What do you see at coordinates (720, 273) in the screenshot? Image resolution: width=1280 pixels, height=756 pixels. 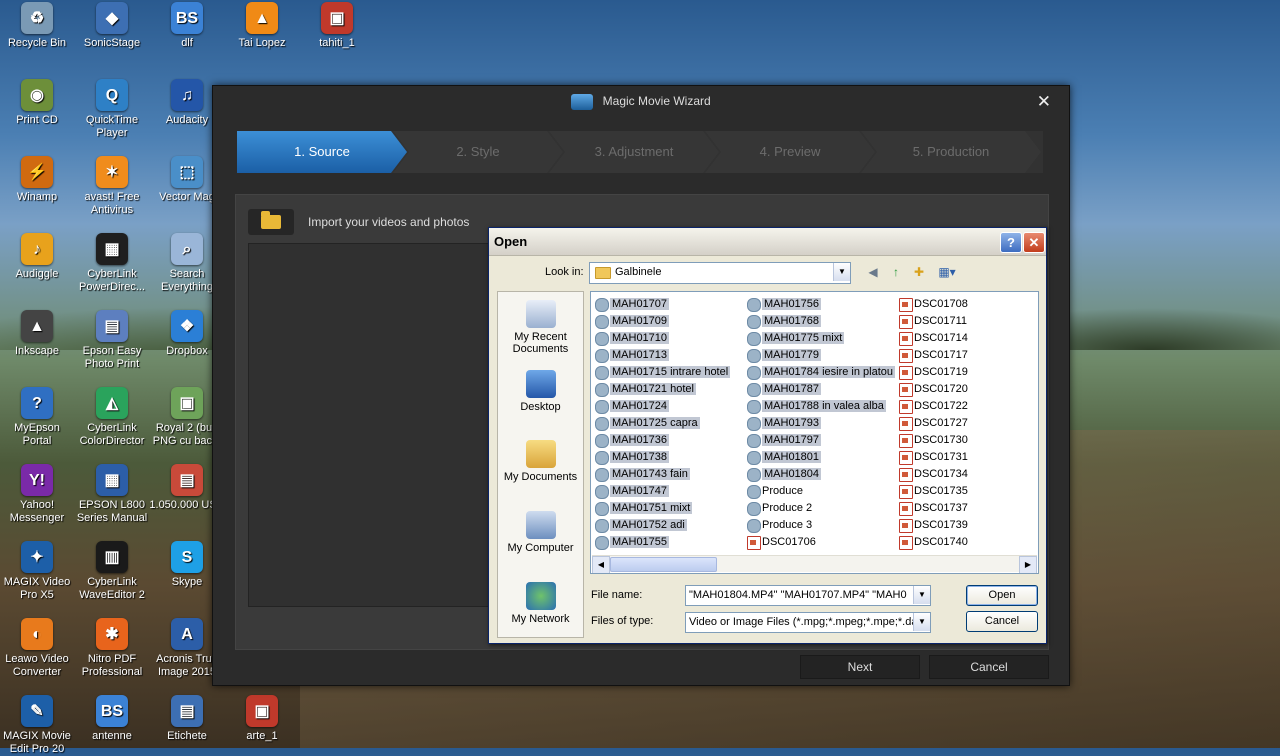 I see `look-in-dropdown: Galbinele ▼` at bounding box center [720, 273].